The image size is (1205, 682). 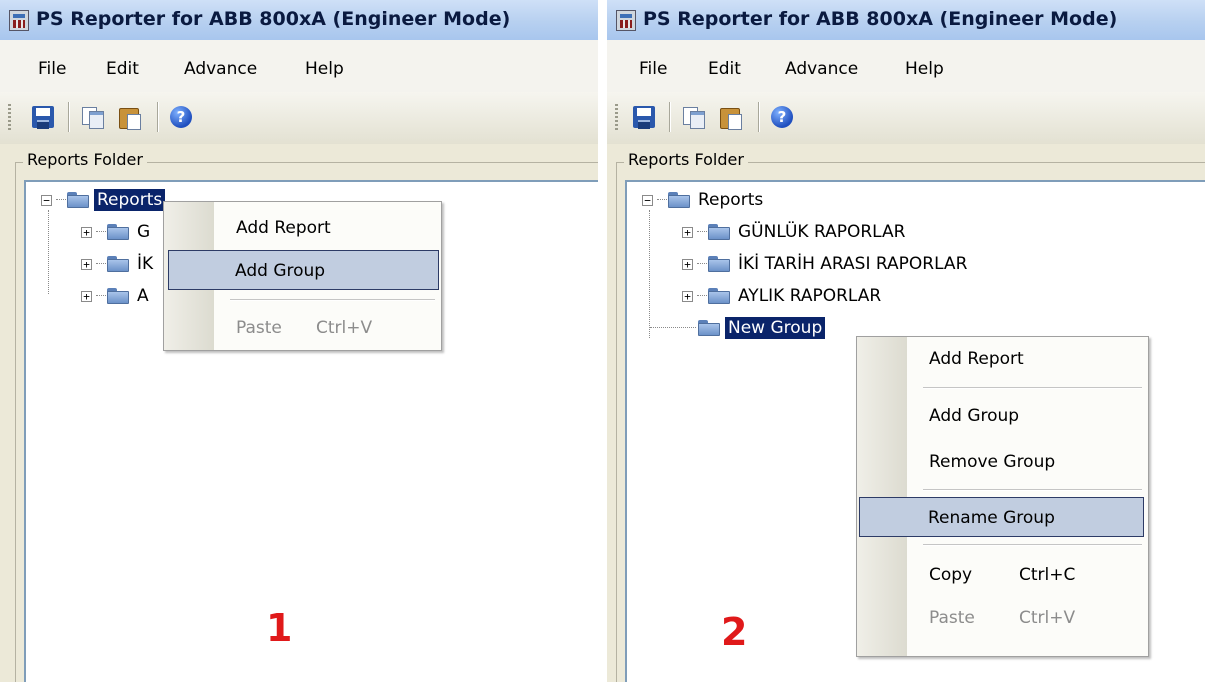 I want to click on copy-icon, so click(x=694, y=117).